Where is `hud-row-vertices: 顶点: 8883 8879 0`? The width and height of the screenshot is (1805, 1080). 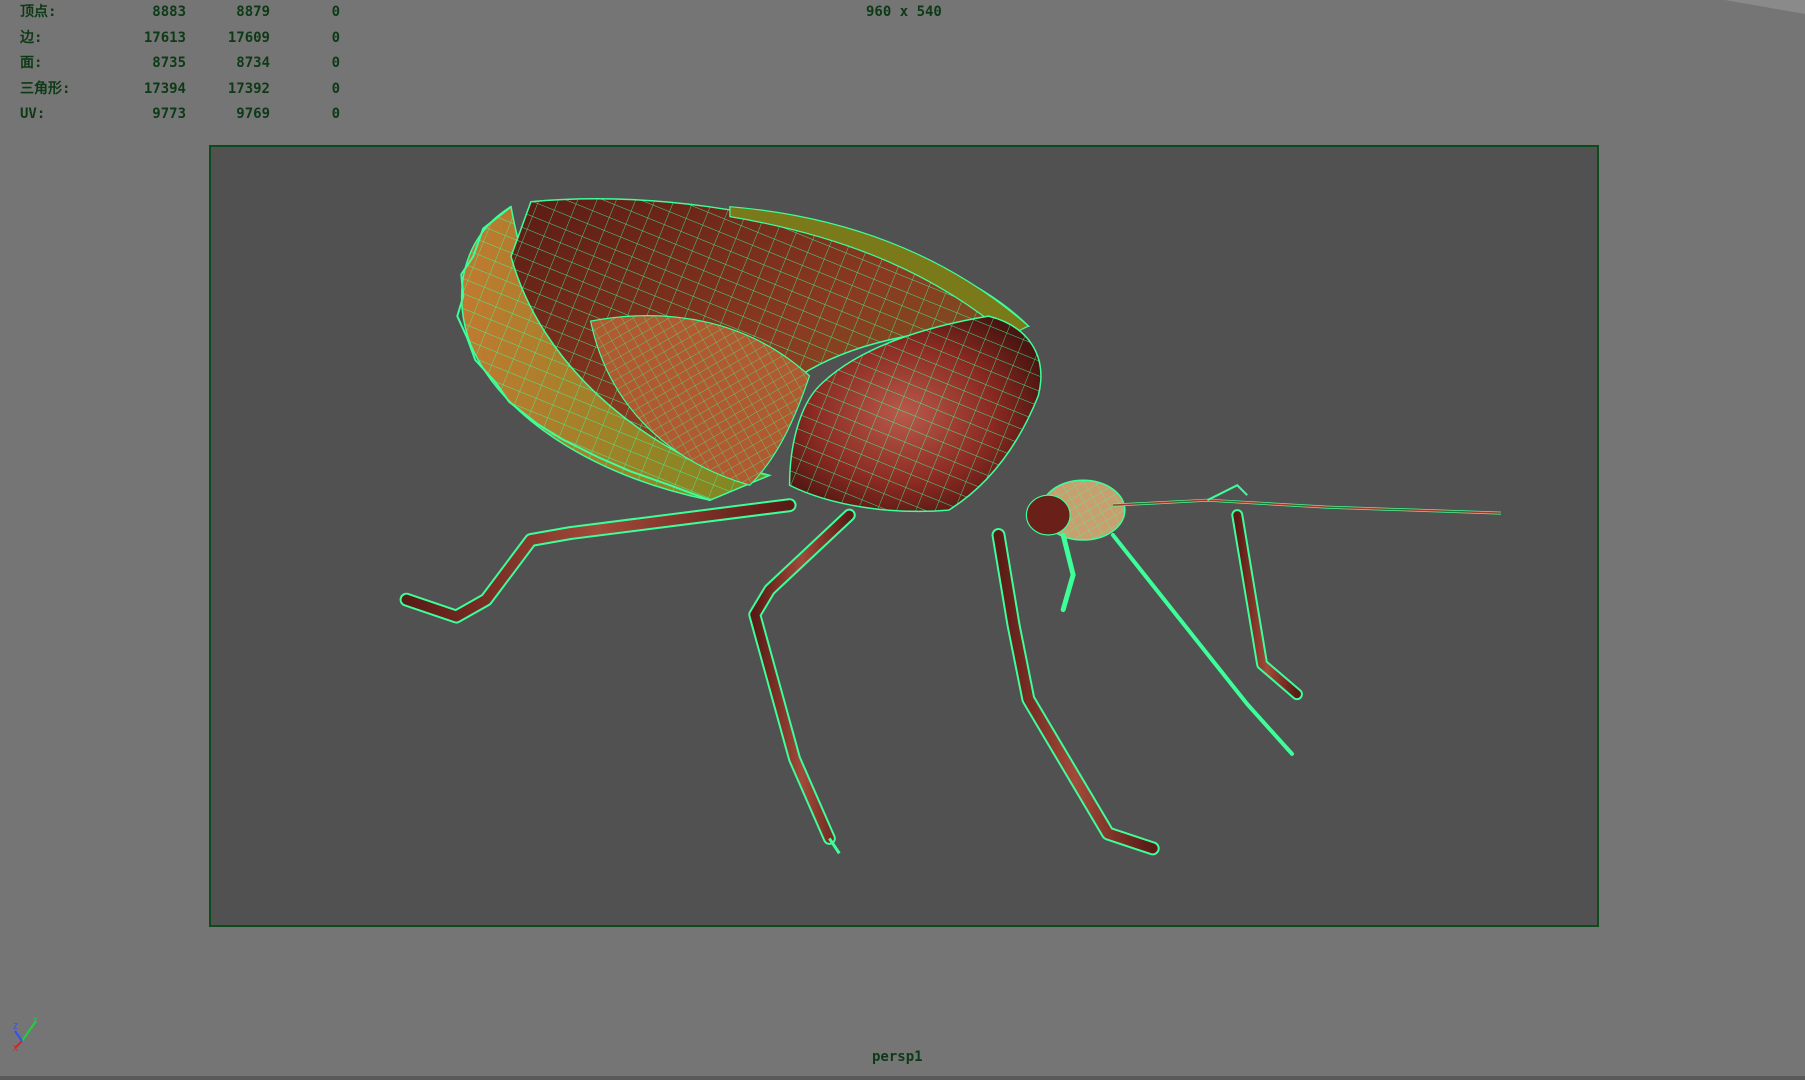
hud-row-vertices: 顶点: 8883 8879 0 is located at coordinates (180, 13).